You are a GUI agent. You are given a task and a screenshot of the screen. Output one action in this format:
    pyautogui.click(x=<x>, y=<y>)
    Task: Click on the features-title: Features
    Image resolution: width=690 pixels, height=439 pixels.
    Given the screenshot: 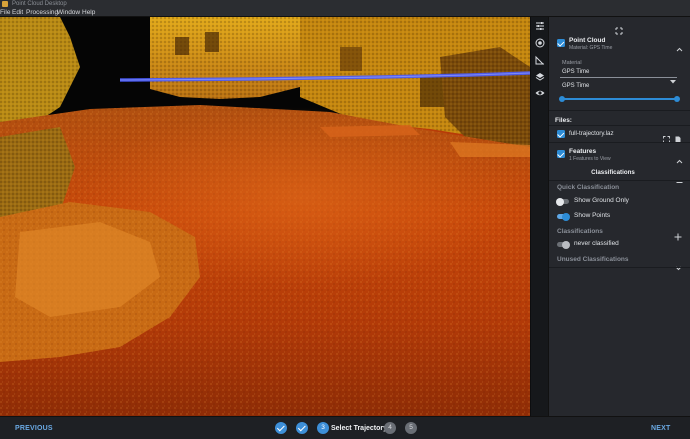 What is the action you would take?
    pyautogui.click(x=583, y=151)
    